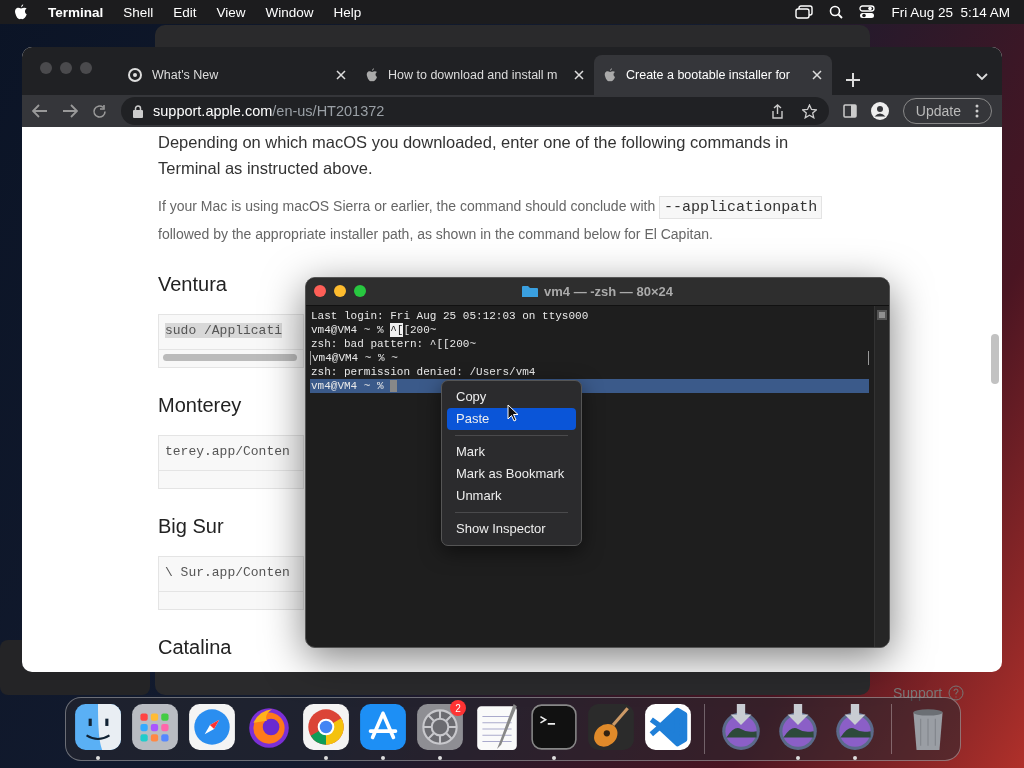  I want to click on terminal-text: zsh: permission denied: /Users/vm4, so click(423, 372).